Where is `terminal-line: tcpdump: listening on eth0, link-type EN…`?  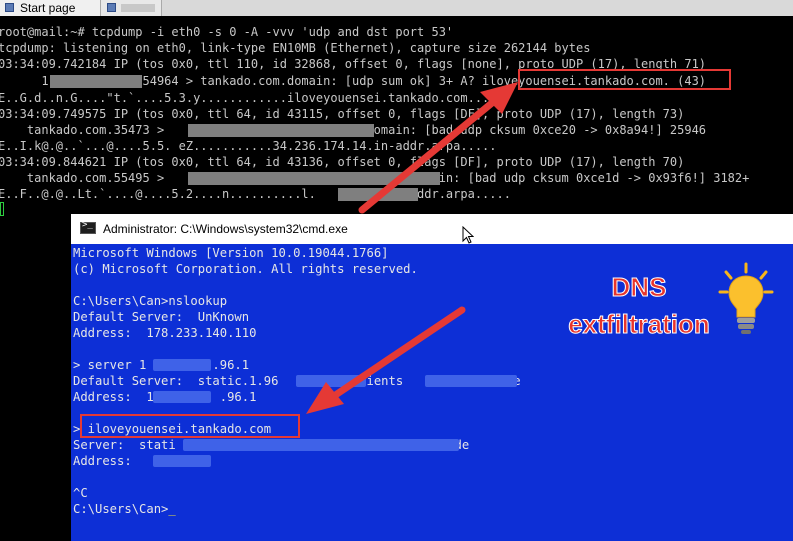
terminal-line: tcpdump: listening on eth0, link-type EN… is located at coordinates (295, 48).